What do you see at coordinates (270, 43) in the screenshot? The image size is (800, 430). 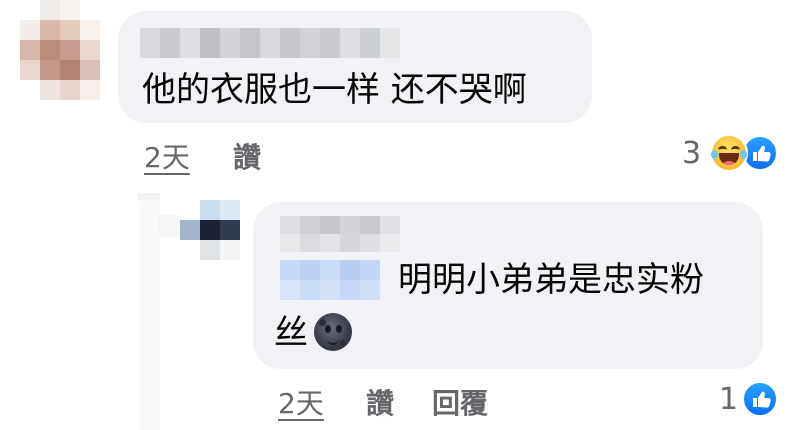 I see `author-name` at bounding box center [270, 43].